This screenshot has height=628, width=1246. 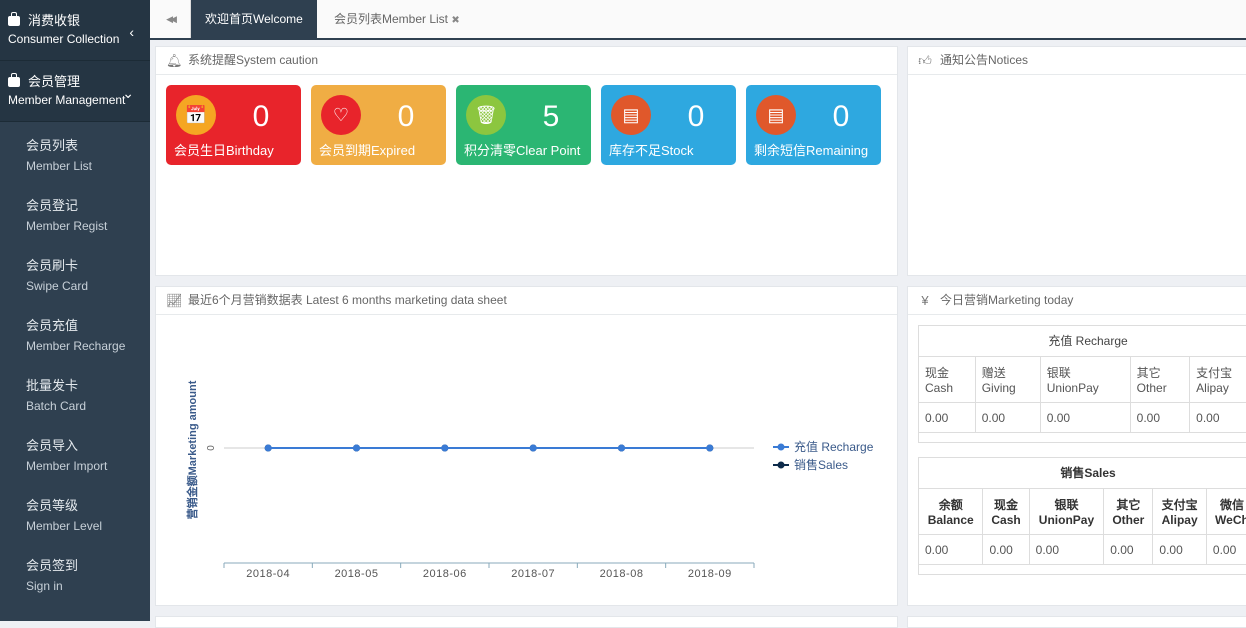 I want to click on card-count: 5, so click(x=551, y=116).